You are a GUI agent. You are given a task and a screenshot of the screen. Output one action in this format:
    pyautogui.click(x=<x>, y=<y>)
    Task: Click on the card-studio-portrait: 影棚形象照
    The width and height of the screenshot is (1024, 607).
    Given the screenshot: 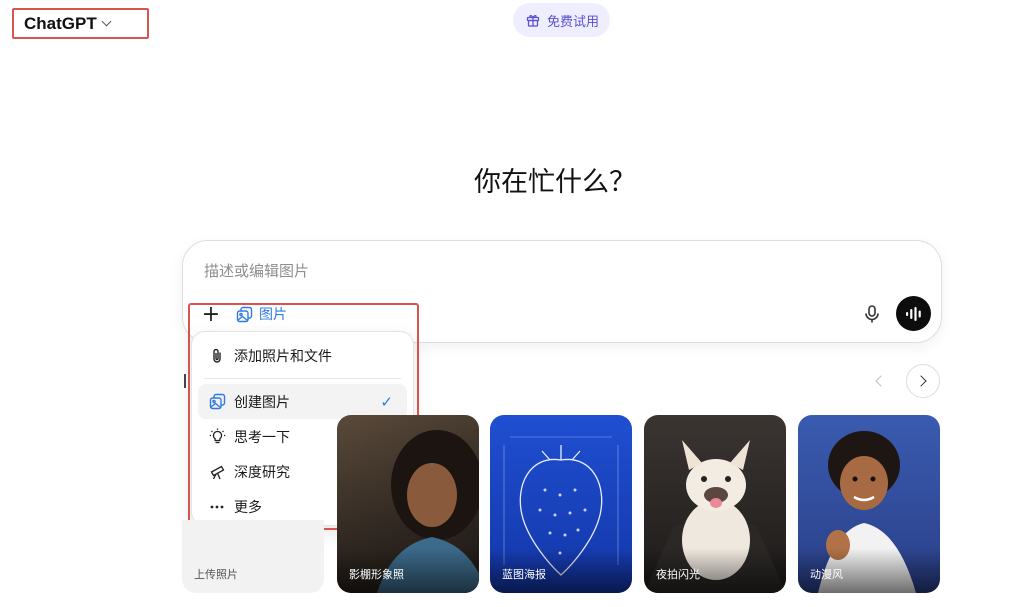 What is the action you would take?
    pyautogui.click(x=408, y=504)
    